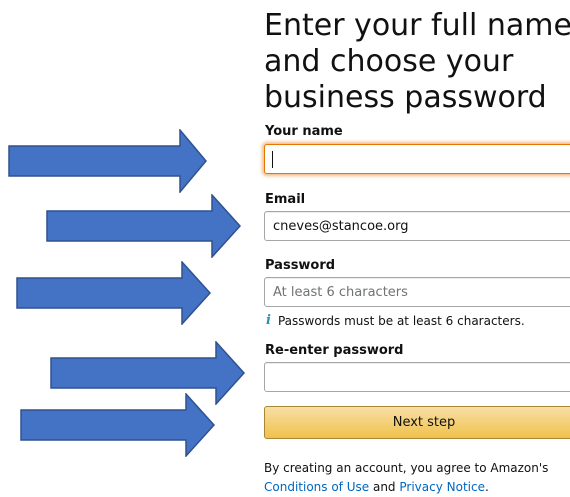  I want to click on name-input, so click(417, 159).